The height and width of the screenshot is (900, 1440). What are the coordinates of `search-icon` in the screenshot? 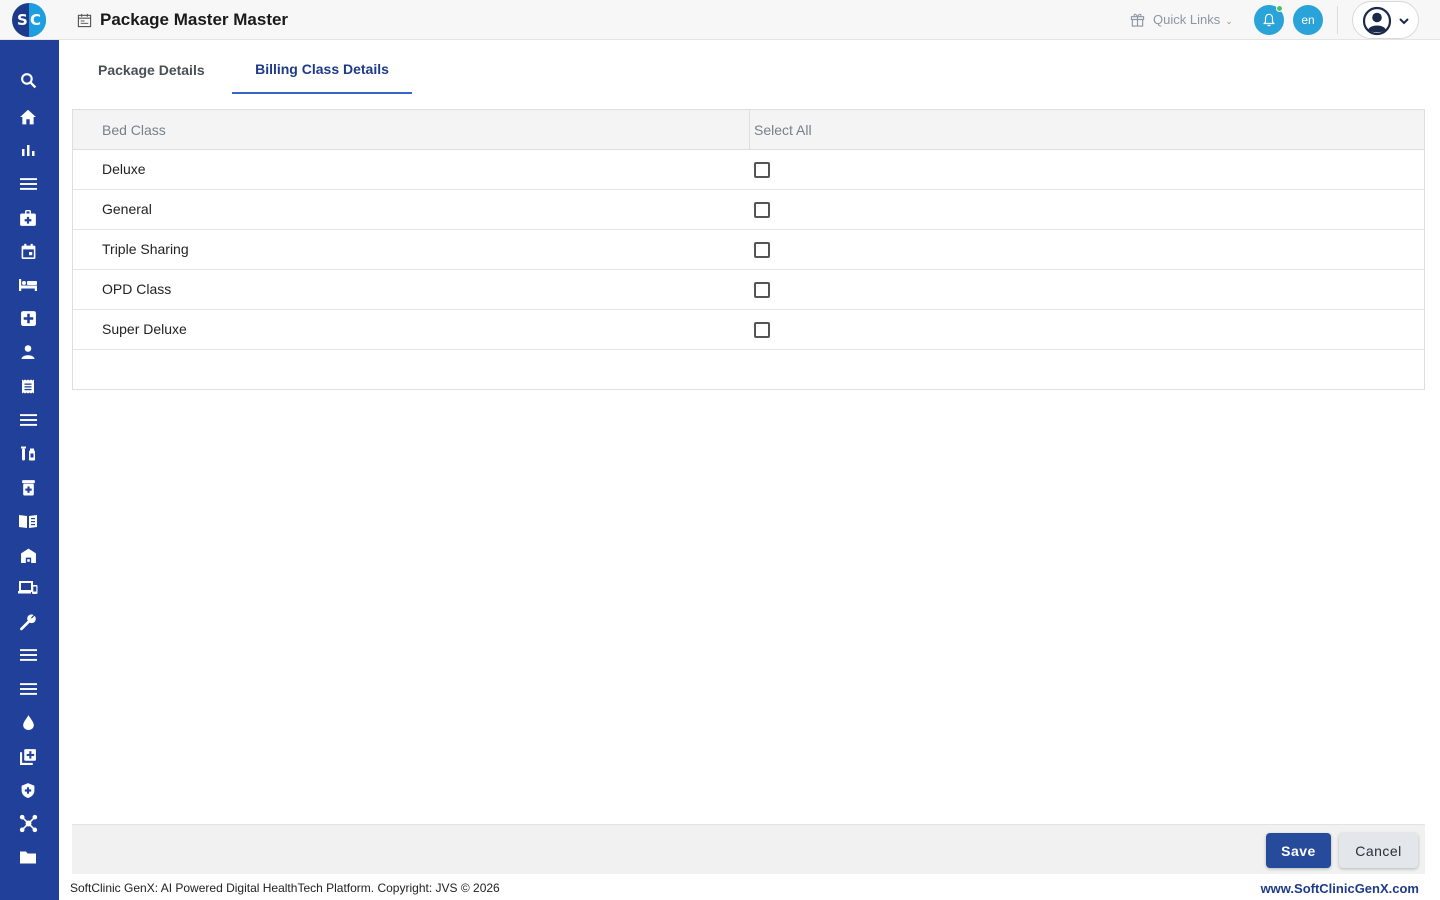 It's located at (28, 80).